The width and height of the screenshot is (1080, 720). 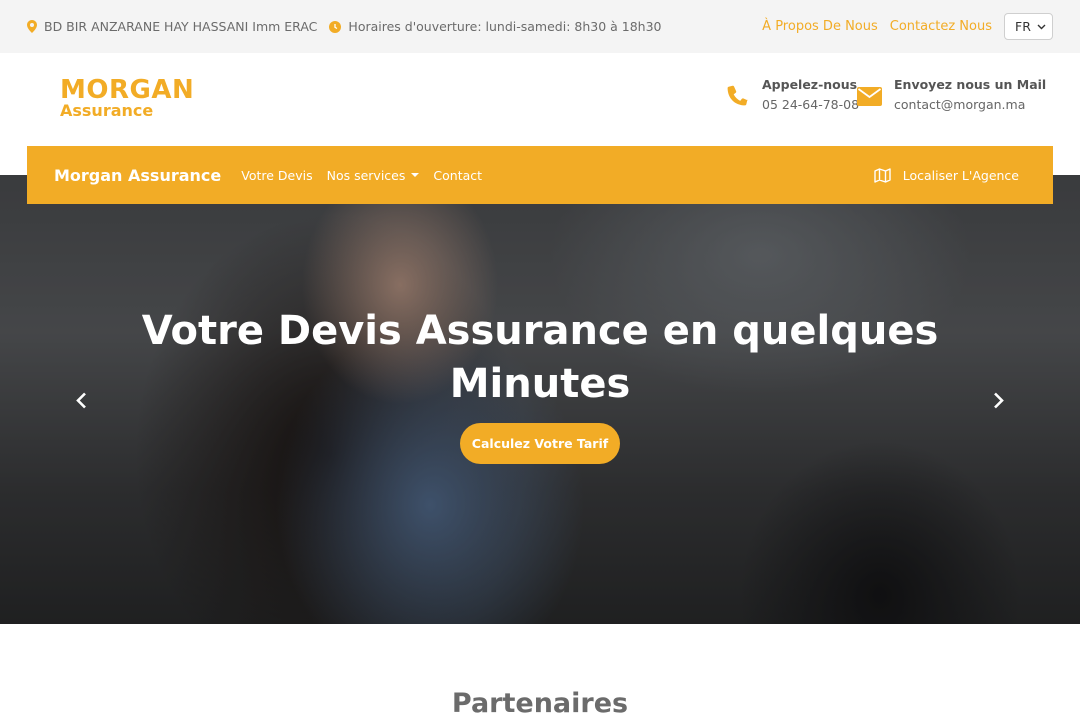 I want to click on envelope-icon, so click(x=869, y=96).